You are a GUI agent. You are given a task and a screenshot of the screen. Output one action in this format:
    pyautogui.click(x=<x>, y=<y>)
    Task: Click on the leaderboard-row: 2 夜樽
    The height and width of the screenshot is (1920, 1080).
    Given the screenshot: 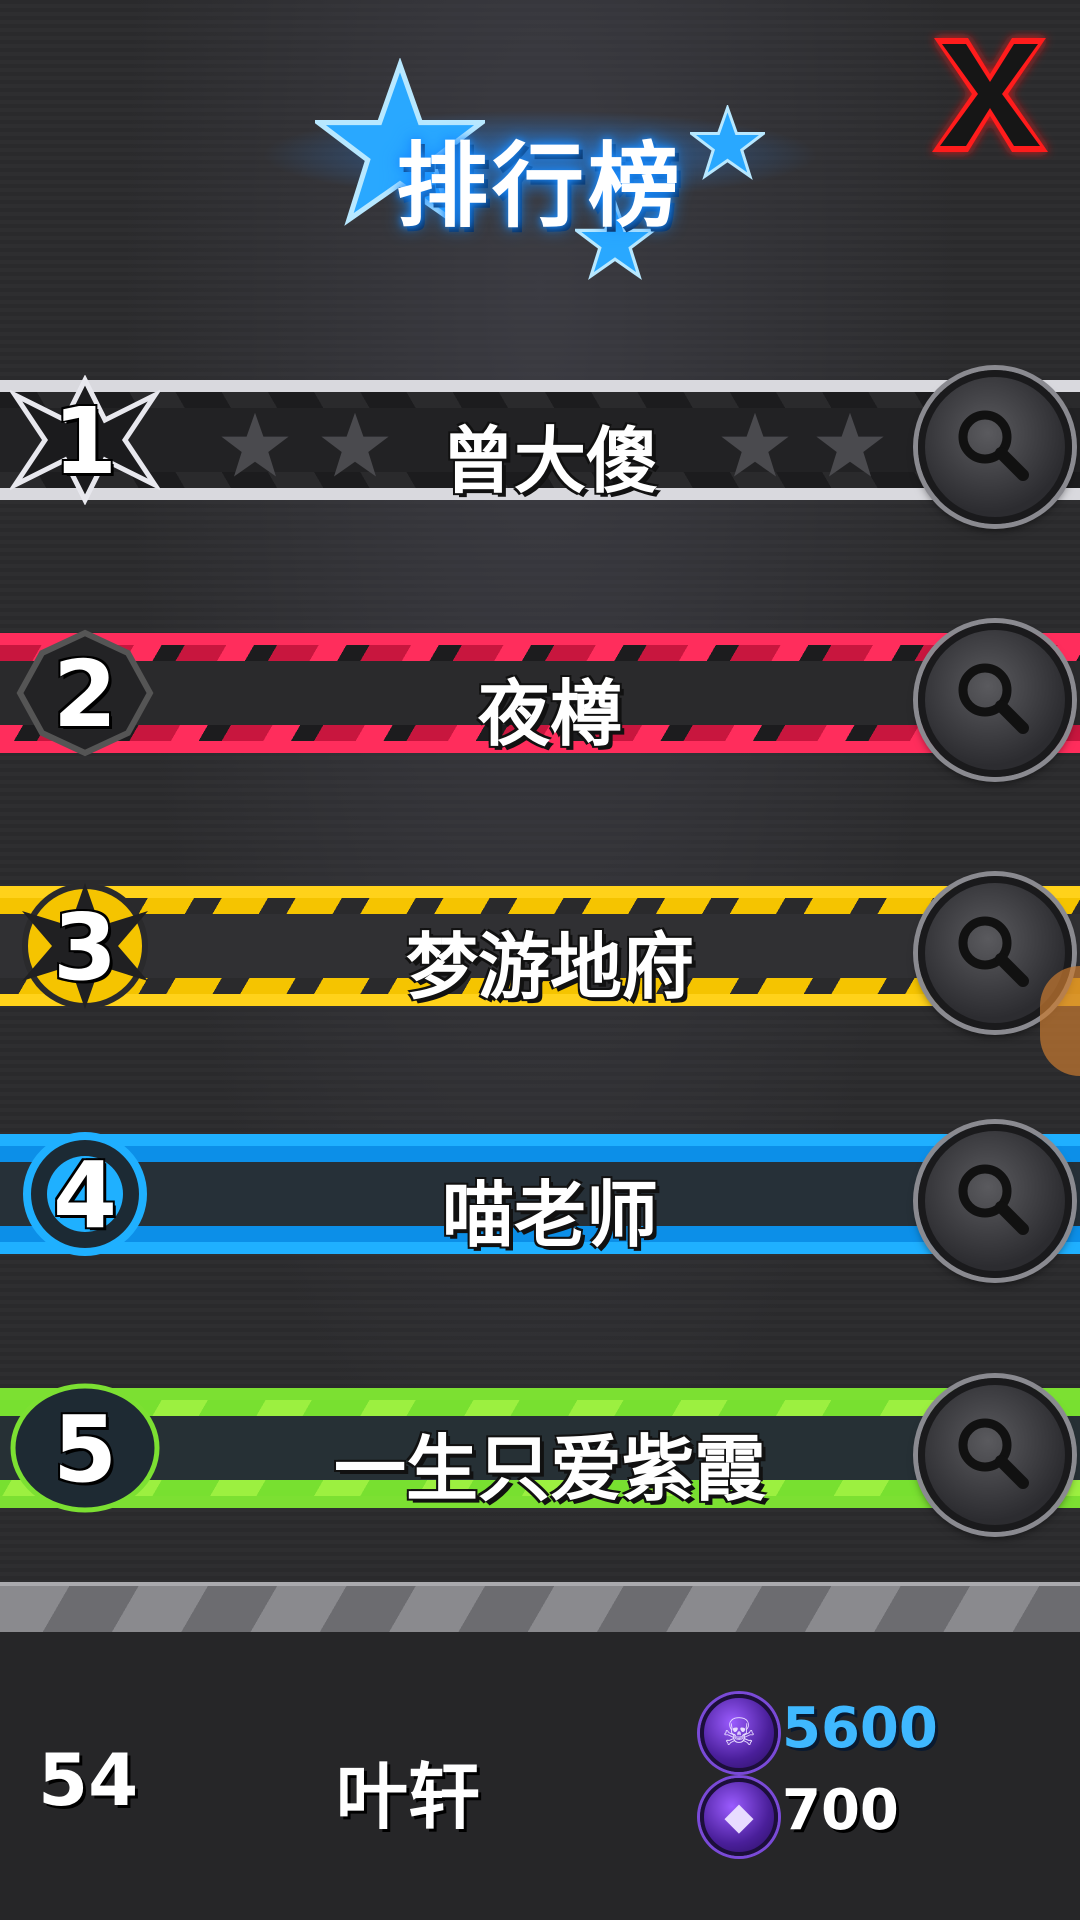 What is the action you would take?
    pyautogui.click(x=540, y=693)
    